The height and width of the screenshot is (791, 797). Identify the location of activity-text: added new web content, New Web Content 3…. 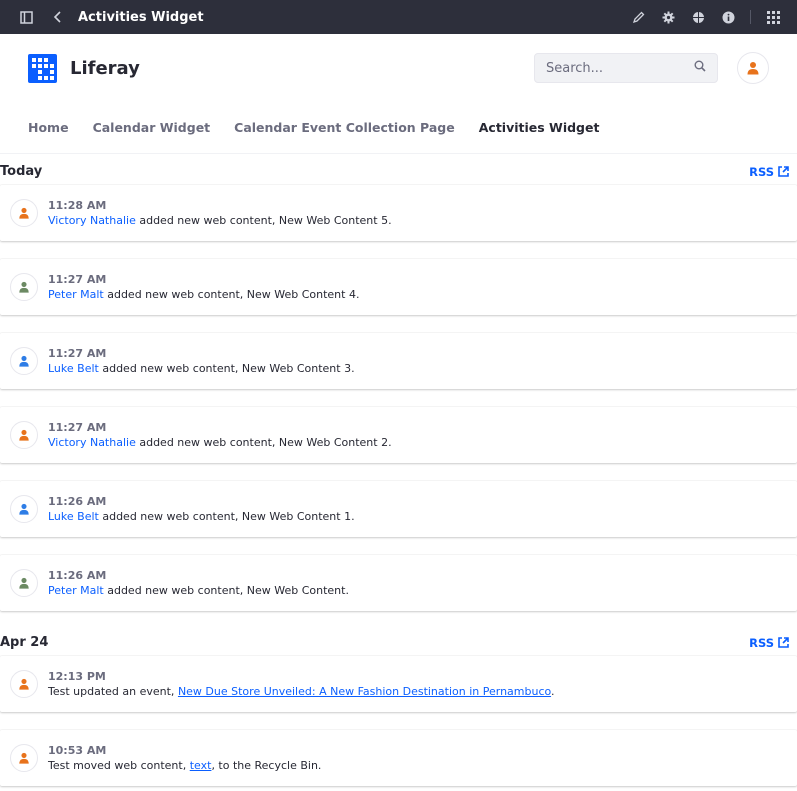
(226, 368).